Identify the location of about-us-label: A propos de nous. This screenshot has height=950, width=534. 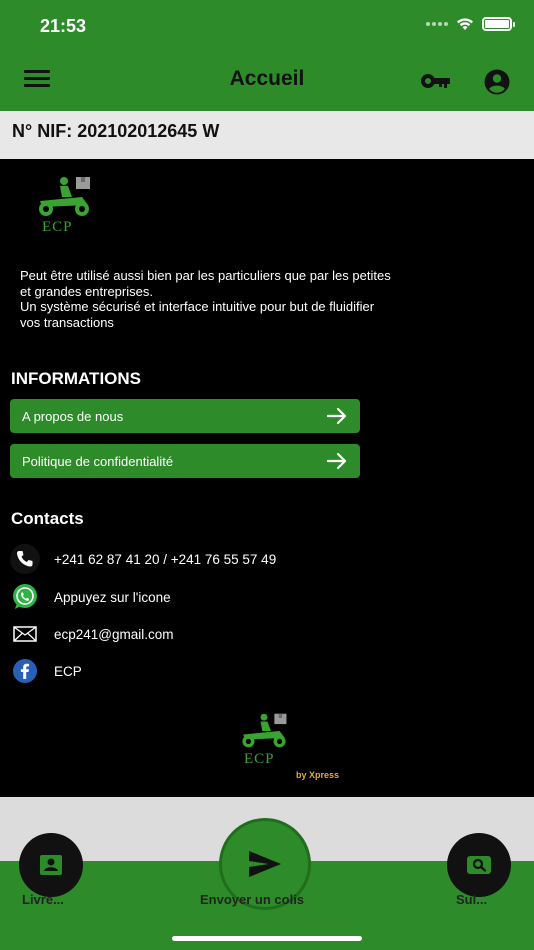
(73, 416).